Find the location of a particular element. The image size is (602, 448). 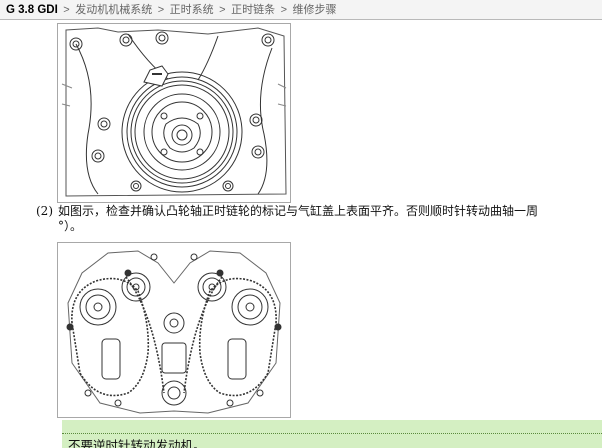

breadcrumb-item-repair-procedure: 维修步骤 is located at coordinates (314, 9).